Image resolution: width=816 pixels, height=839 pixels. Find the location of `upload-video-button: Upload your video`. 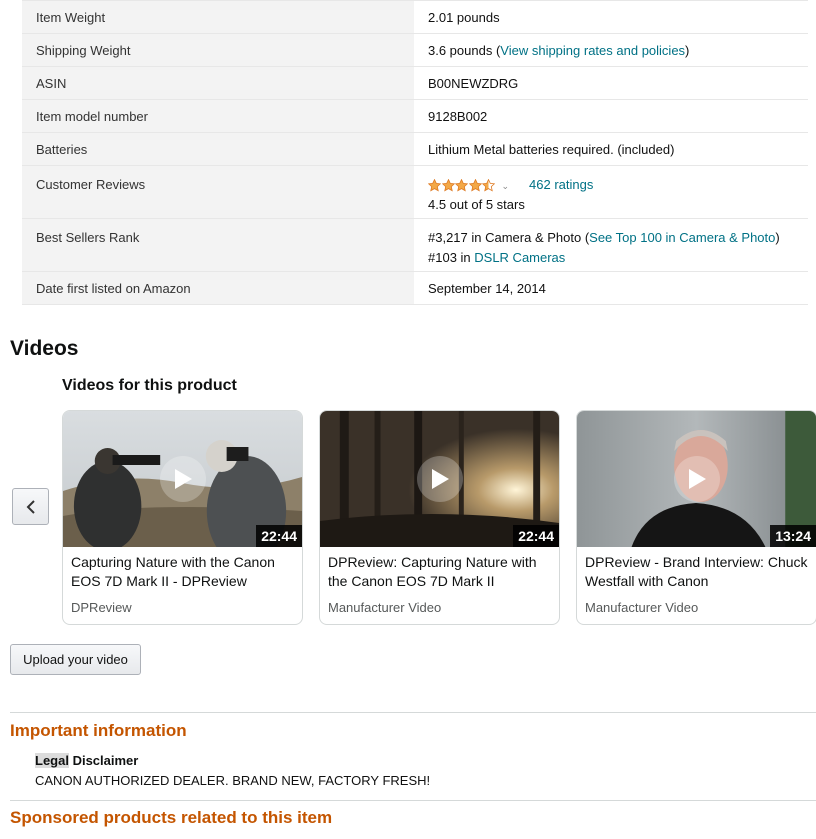

upload-video-button: Upload your video is located at coordinates (75, 659).